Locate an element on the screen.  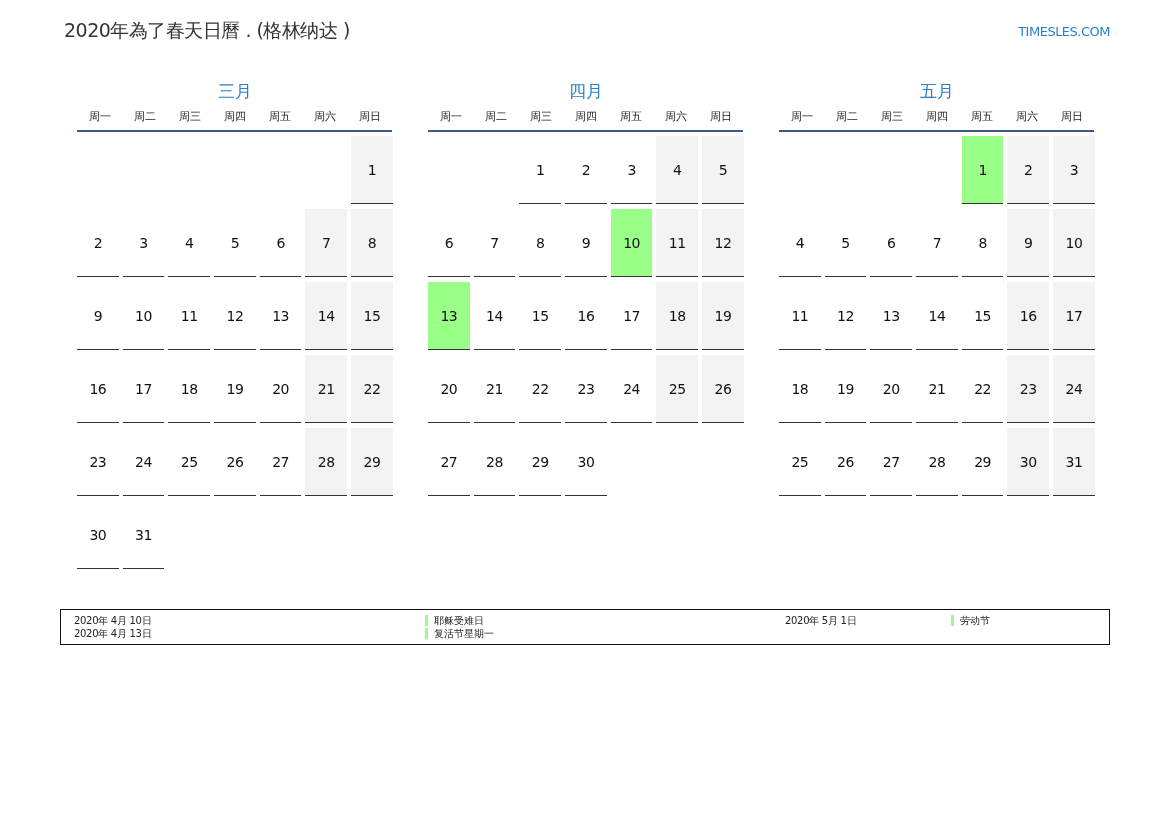
holiday-date: 2020年 4月 13日 is located at coordinates (113, 633).